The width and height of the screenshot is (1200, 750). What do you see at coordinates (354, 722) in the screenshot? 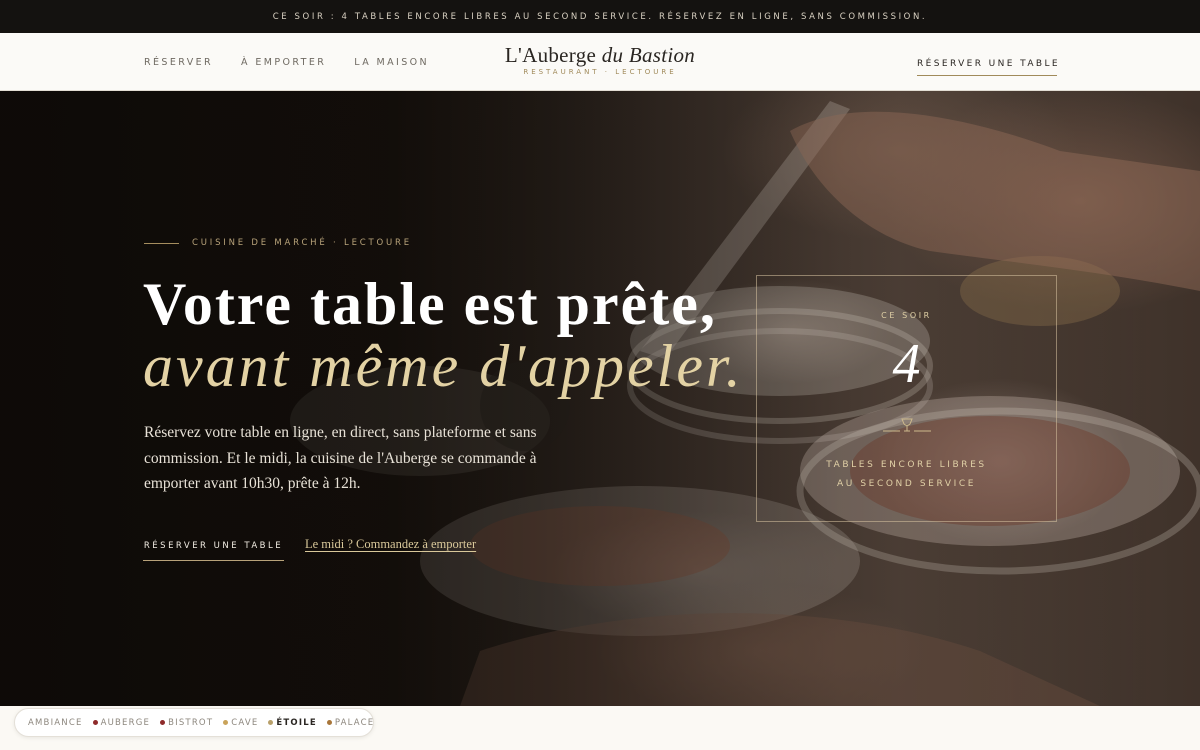
I see `ambiance-option-label: PALACE` at bounding box center [354, 722].